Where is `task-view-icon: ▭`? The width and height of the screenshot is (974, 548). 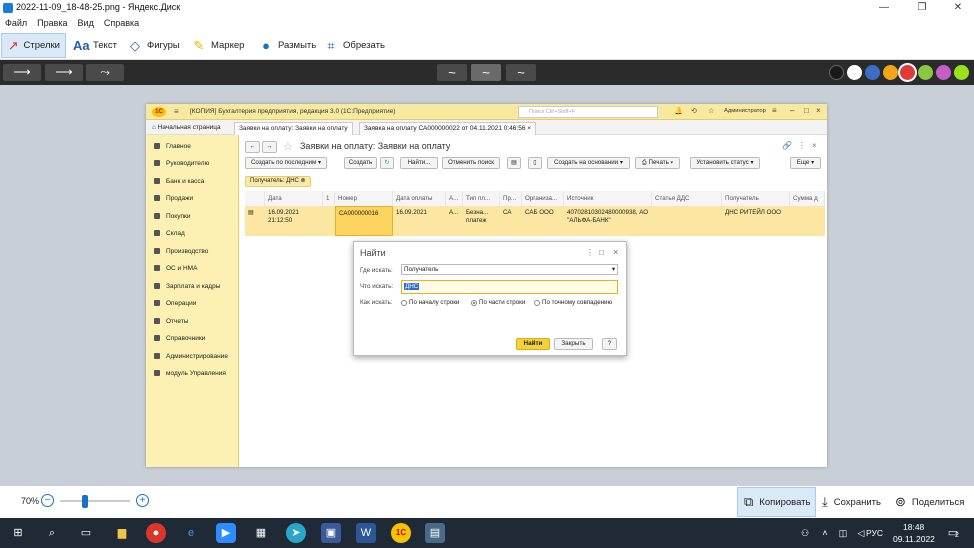
task-view-icon: ▭ is located at coordinates (86, 533).